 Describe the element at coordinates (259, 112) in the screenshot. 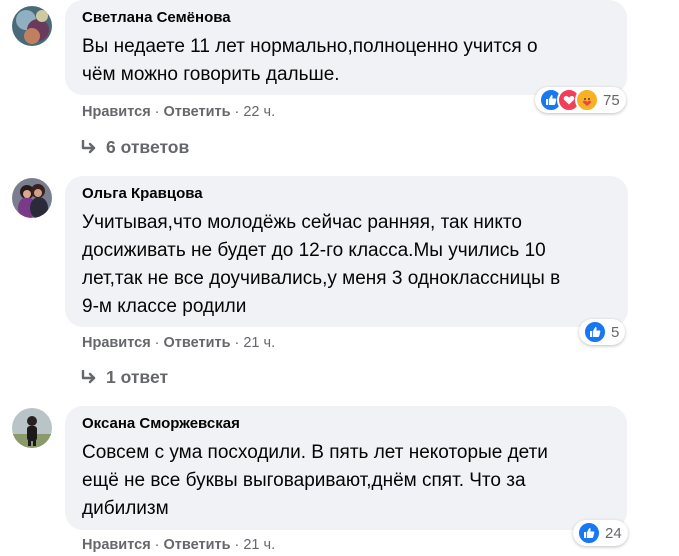

I see `timestamp: 22 ч.` at that location.